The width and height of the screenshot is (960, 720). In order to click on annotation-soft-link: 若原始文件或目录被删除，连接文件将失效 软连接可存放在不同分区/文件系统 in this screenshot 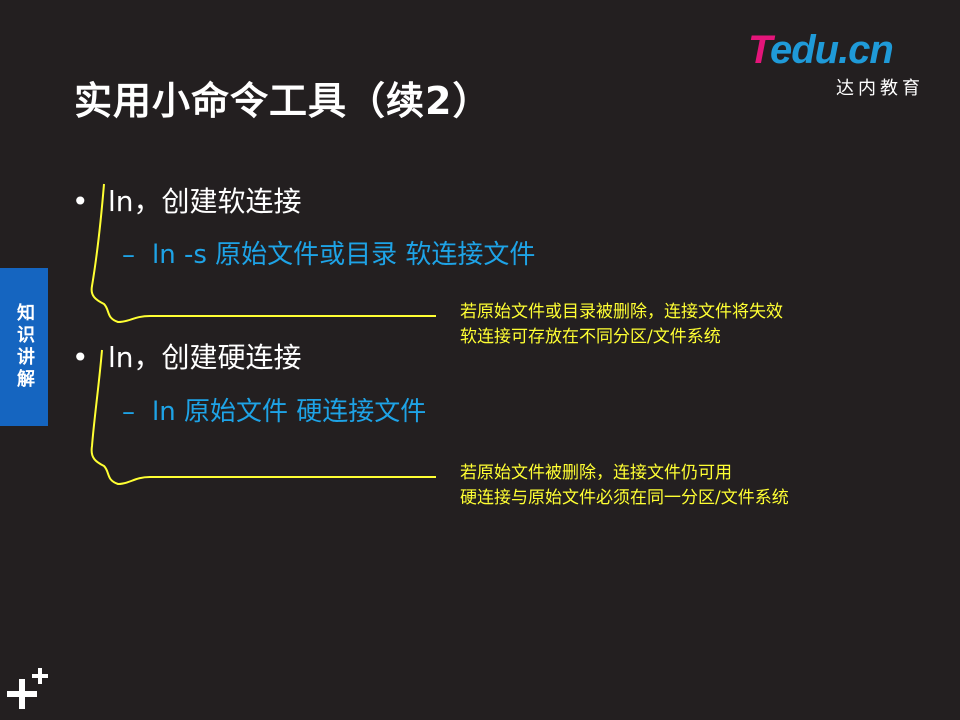, I will do `click(621, 325)`.